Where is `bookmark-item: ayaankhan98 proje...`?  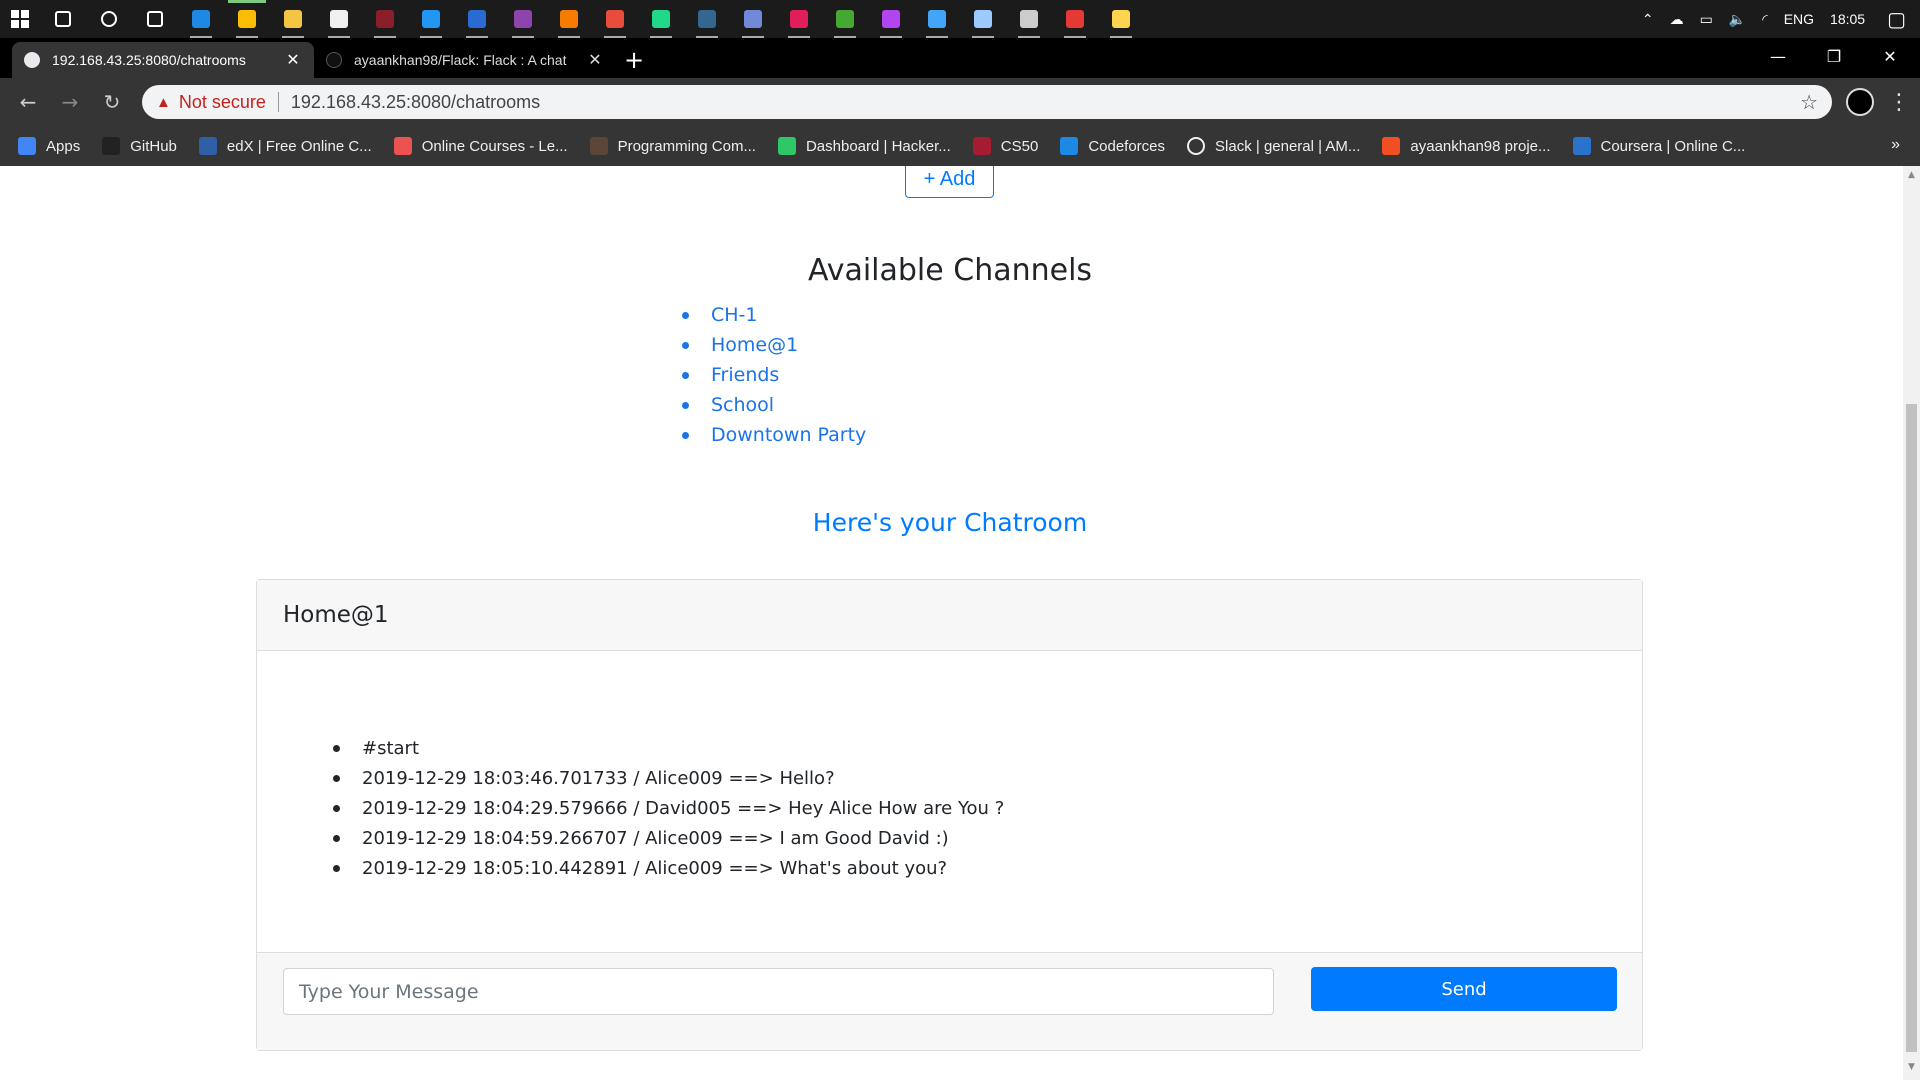 bookmark-item: ayaankhan98 proje... is located at coordinates (1466, 146).